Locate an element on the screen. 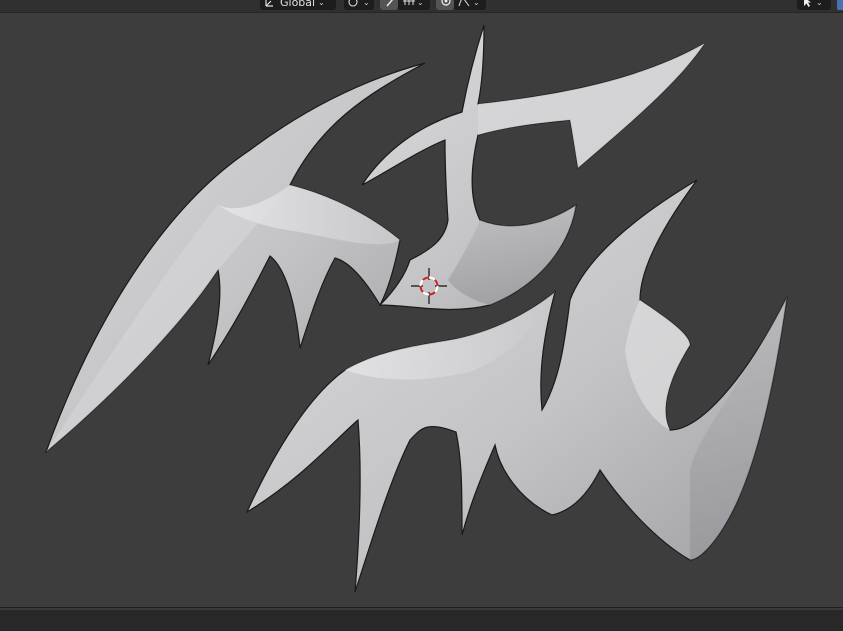 The height and width of the screenshot is (631, 843). select-cursor-icon is located at coordinates (807, 4).